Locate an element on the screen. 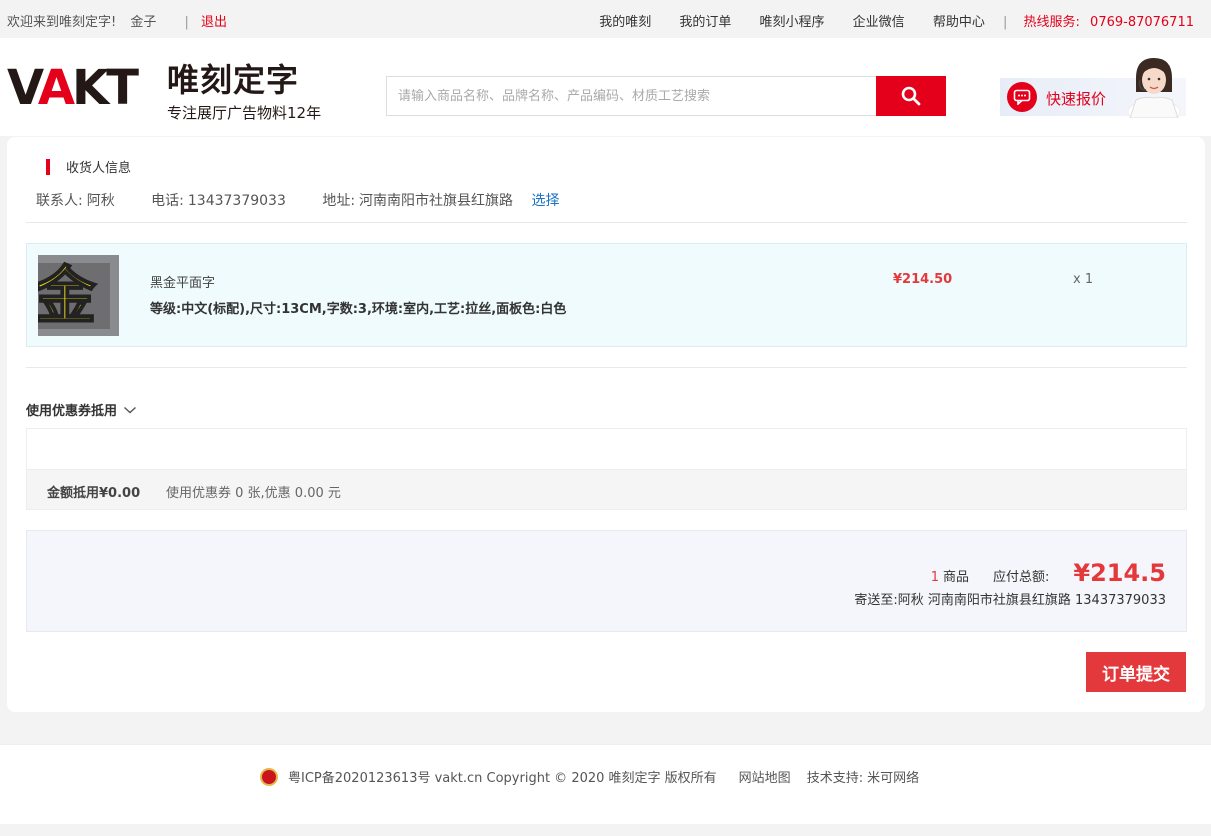 The height and width of the screenshot is (836, 1211). ship-to-info: 寄送至:阿秋 河南南阳市社旗县红旗路 13437379033 is located at coordinates (1010, 600).